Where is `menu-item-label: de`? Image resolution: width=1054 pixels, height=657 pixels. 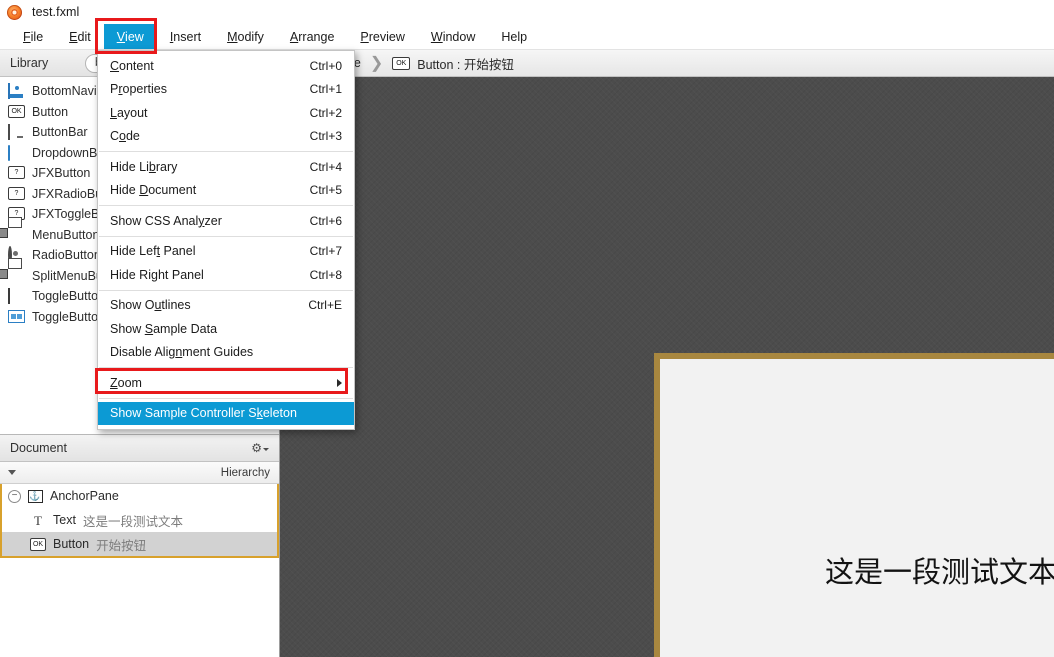
menu-item-label: de is located at coordinates (132, 136).